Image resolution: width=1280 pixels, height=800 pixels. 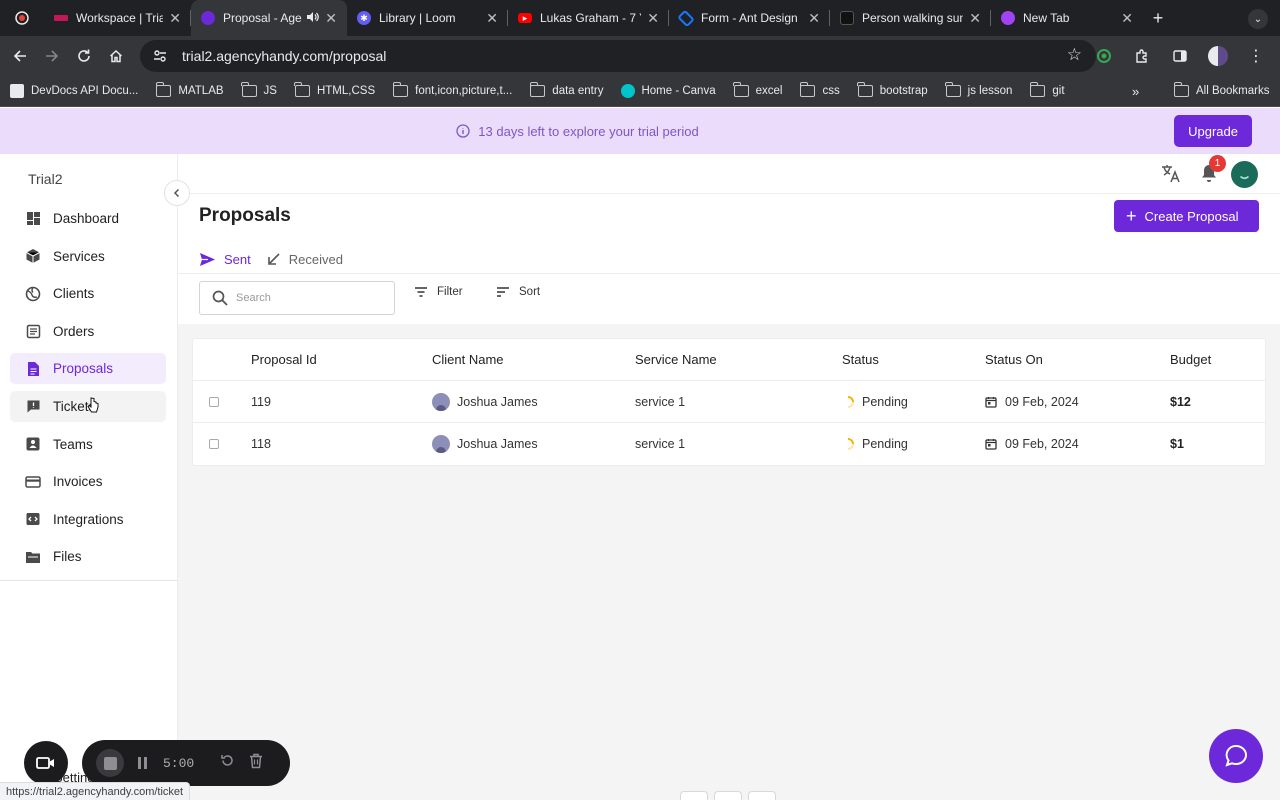 What do you see at coordinates (227, 763) in the screenshot?
I see `restart-icon` at bounding box center [227, 763].